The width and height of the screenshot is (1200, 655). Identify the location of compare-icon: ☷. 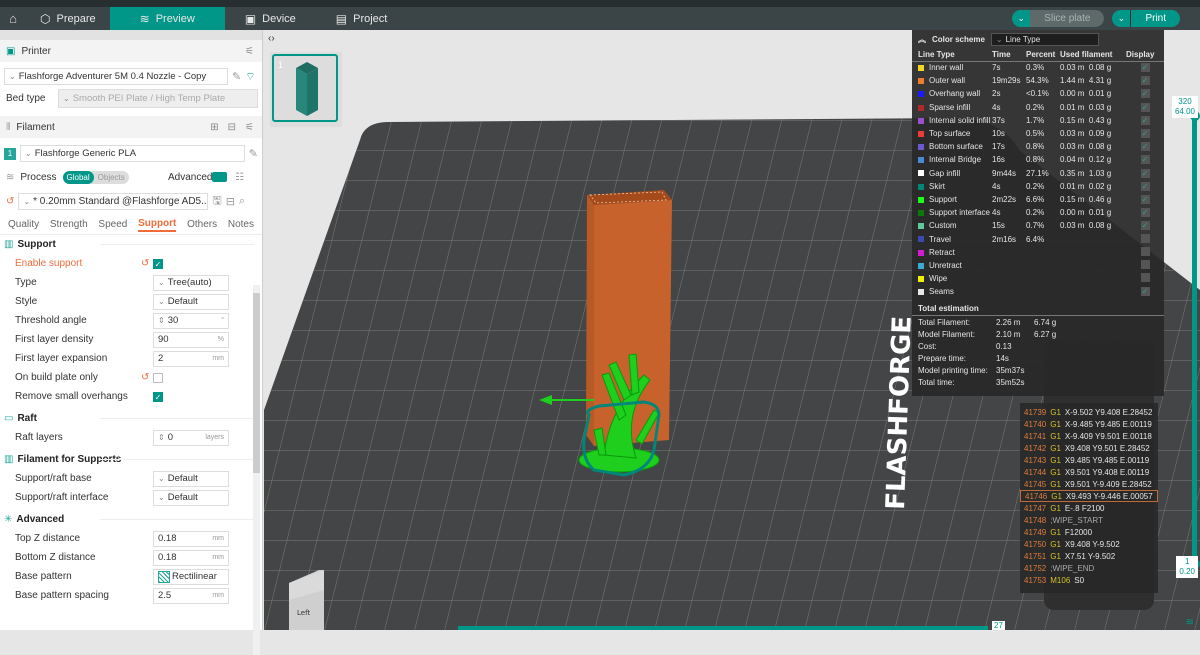
(239, 177).